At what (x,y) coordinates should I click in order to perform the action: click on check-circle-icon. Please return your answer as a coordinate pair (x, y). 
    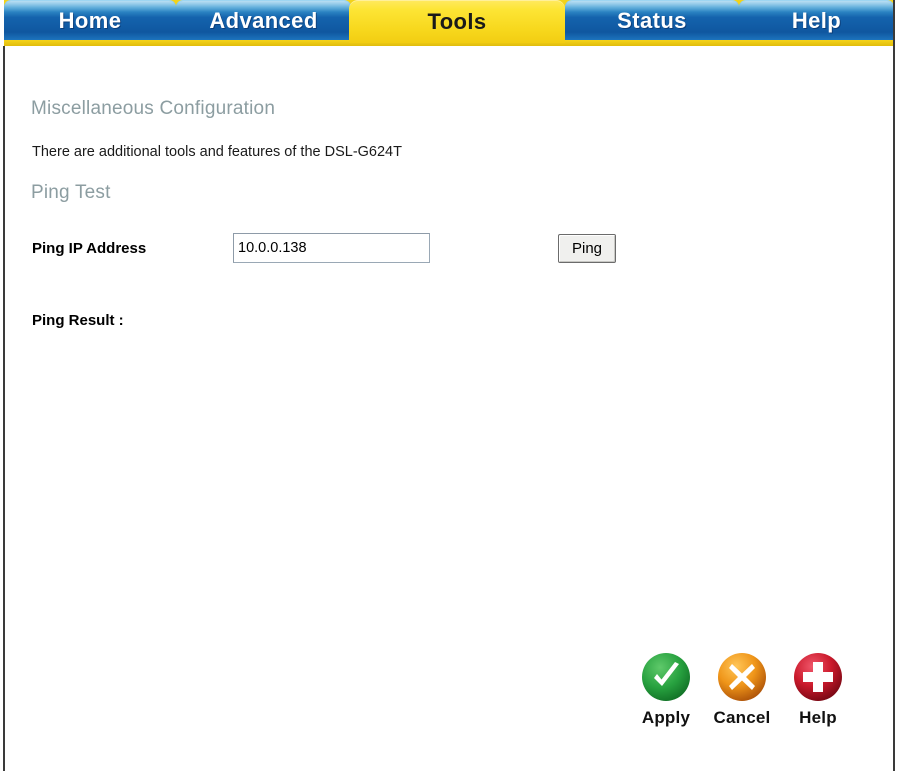
    Looking at the image, I should click on (666, 677).